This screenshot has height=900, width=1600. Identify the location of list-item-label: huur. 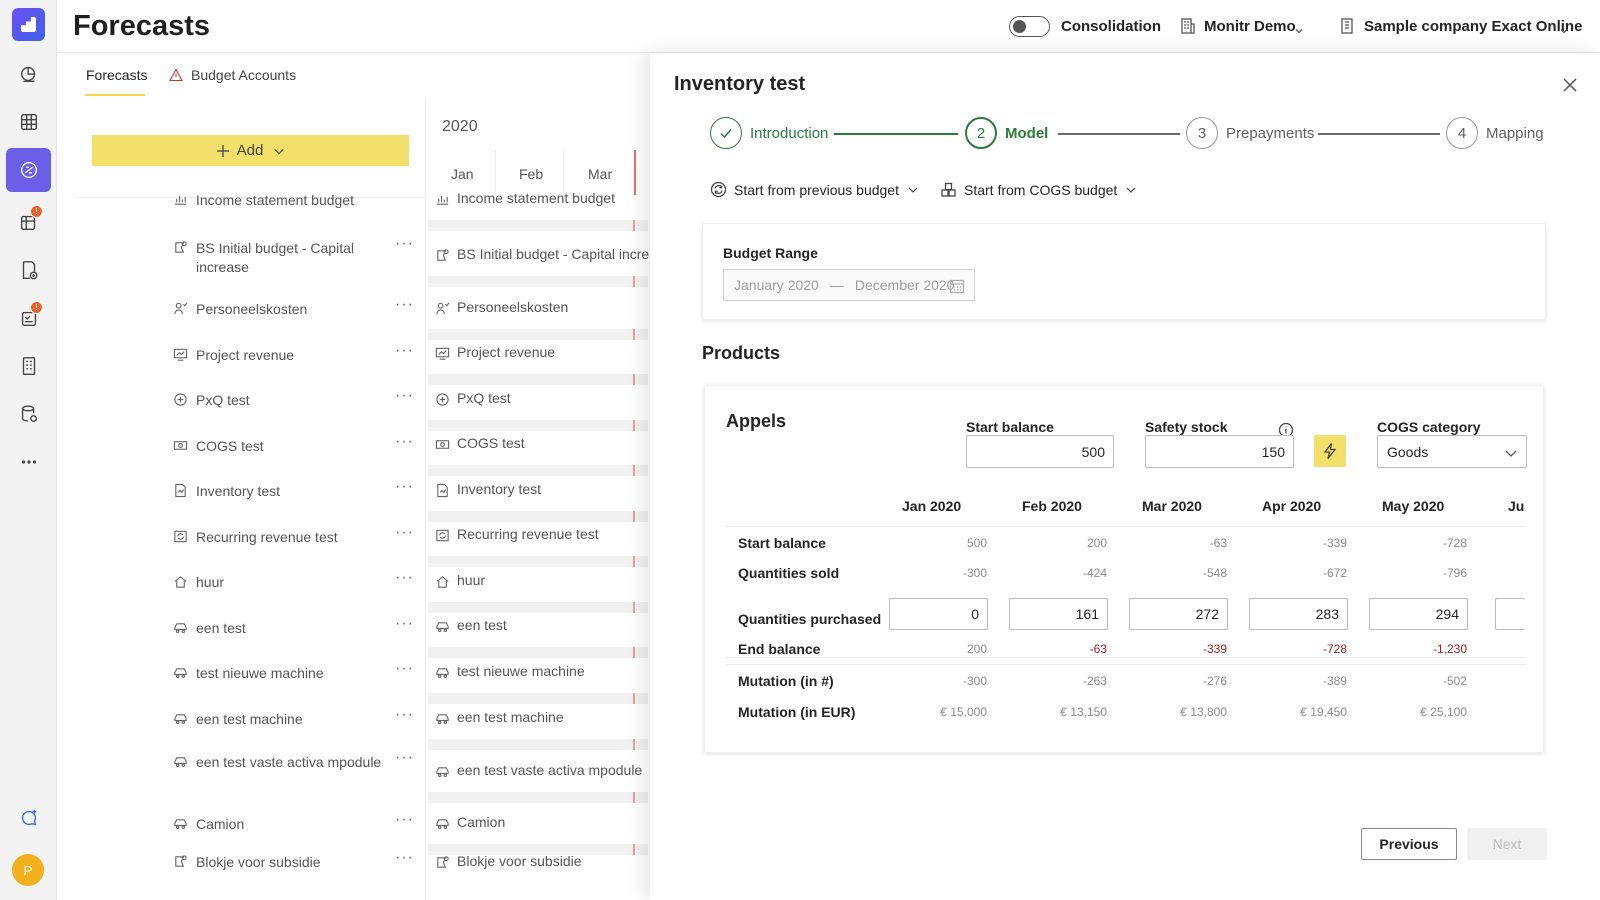
(210, 582).